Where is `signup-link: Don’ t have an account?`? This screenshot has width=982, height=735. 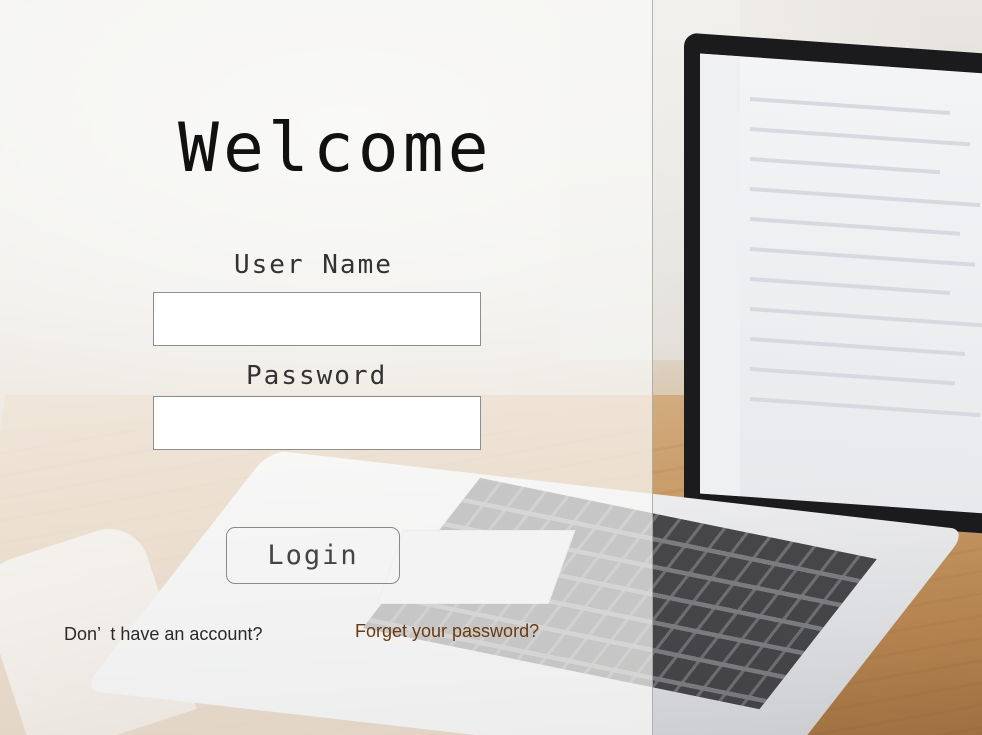
signup-link: Don’ t have an account? is located at coordinates (163, 634).